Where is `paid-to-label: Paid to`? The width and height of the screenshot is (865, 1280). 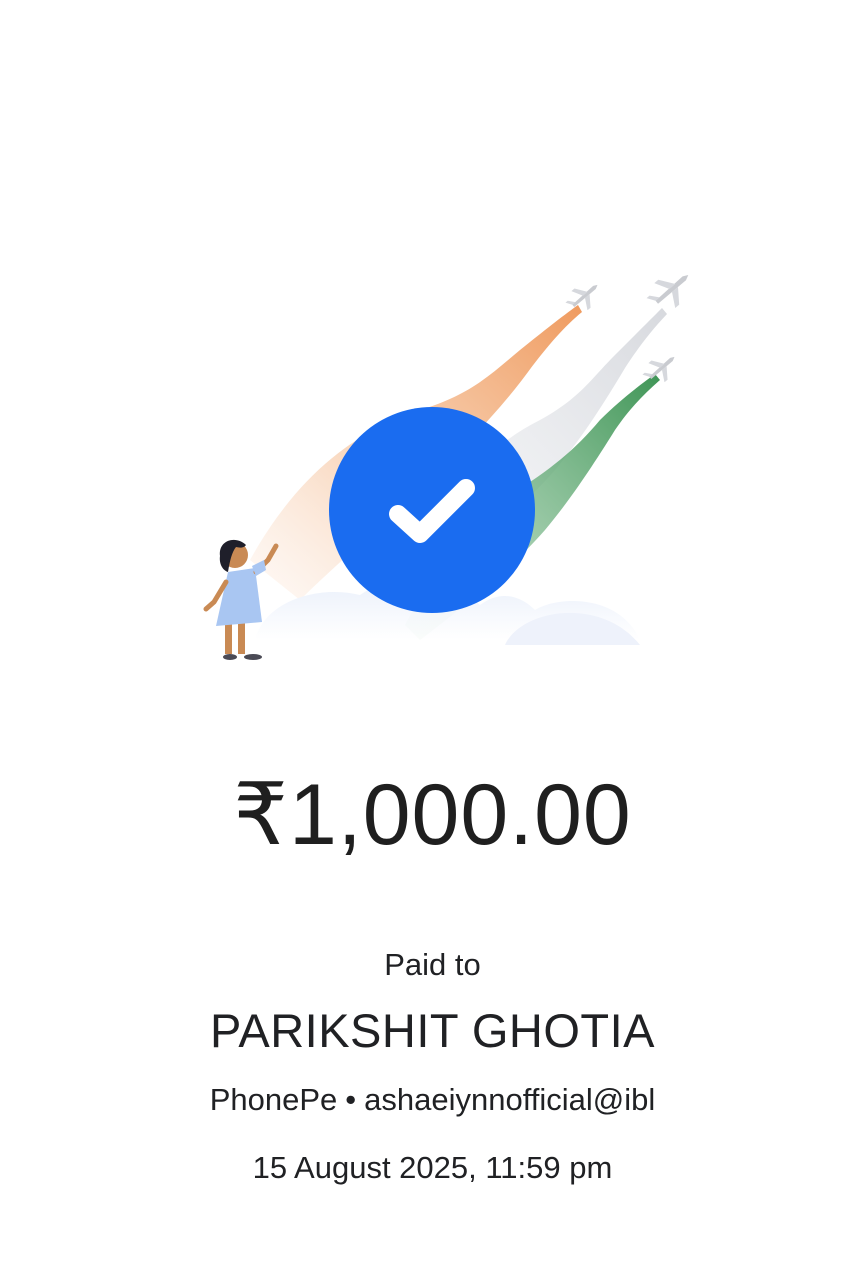
paid-to-label: Paid to is located at coordinates (432, 964).